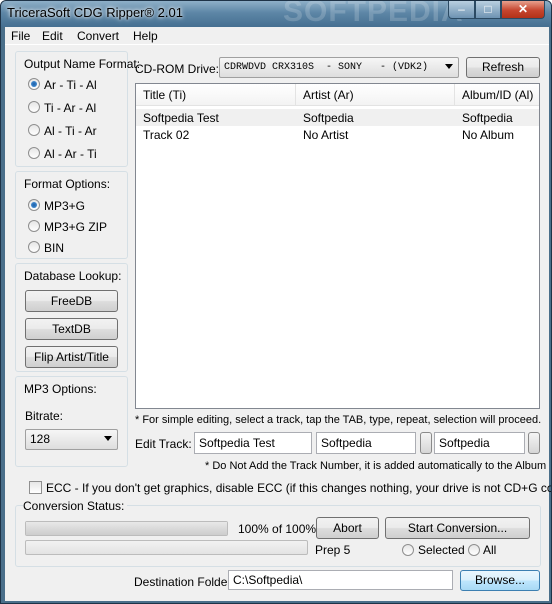 This screenshot has height=604, width=552. What do you see at coordinates (474, 550) in the screenshot?
I see `radio-all` at bounding box center [474, 550].